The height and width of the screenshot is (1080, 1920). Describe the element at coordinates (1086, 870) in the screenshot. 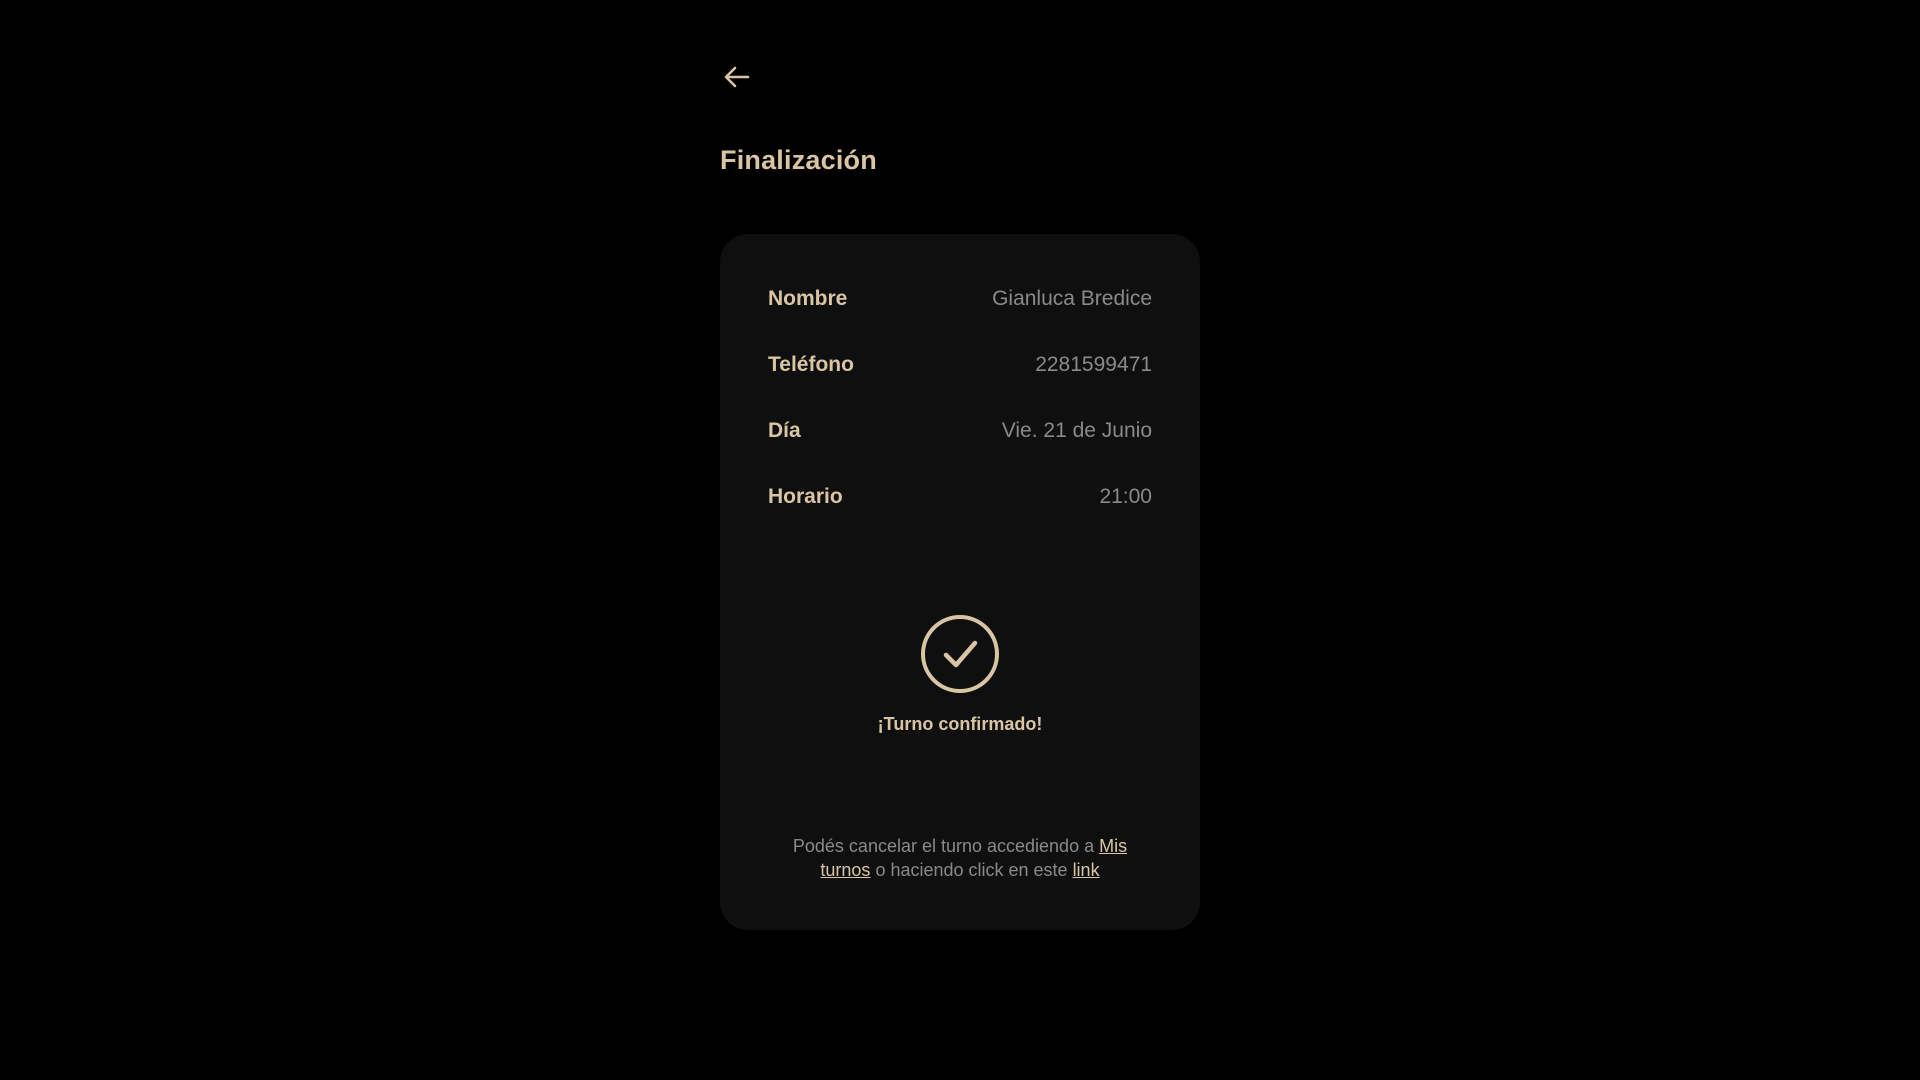

I see `cancel-link: link` at that location.